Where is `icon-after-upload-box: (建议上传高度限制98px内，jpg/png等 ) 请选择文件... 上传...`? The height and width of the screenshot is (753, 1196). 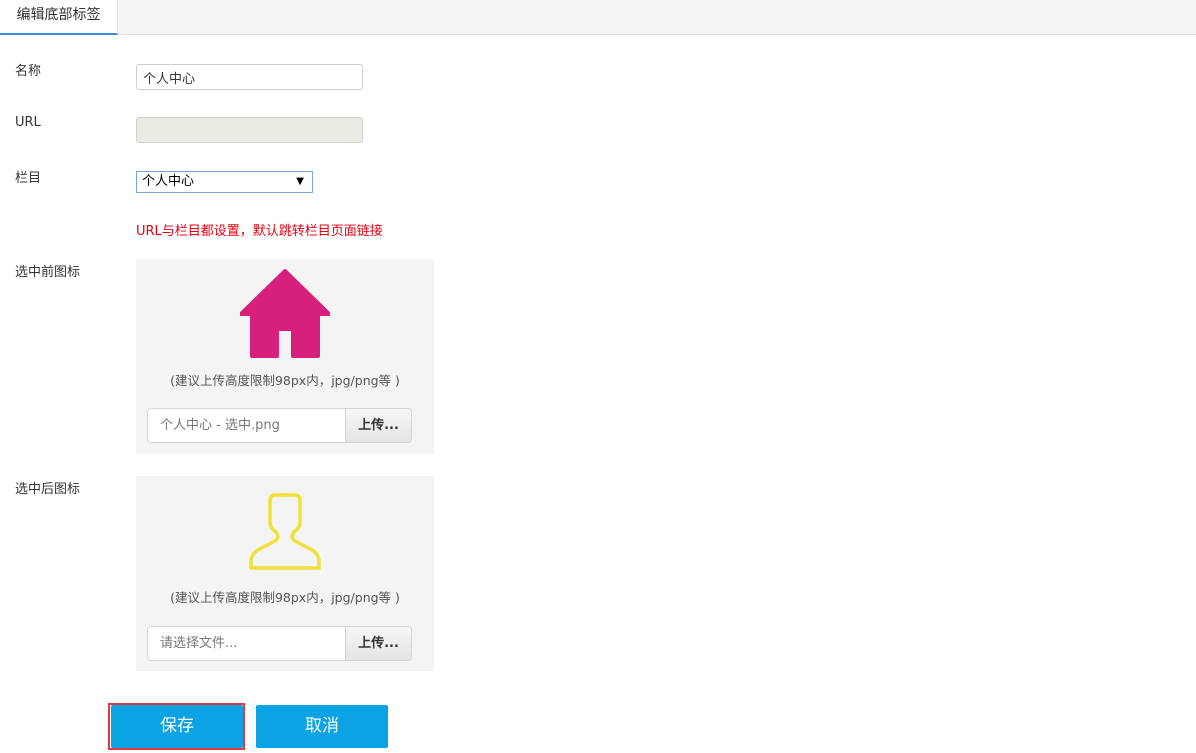 icon-after-upload-box: (建议上传高度限制98px内，jpg/png等 ) 请选择文件... 上传... is located at coordinates (285, 573).